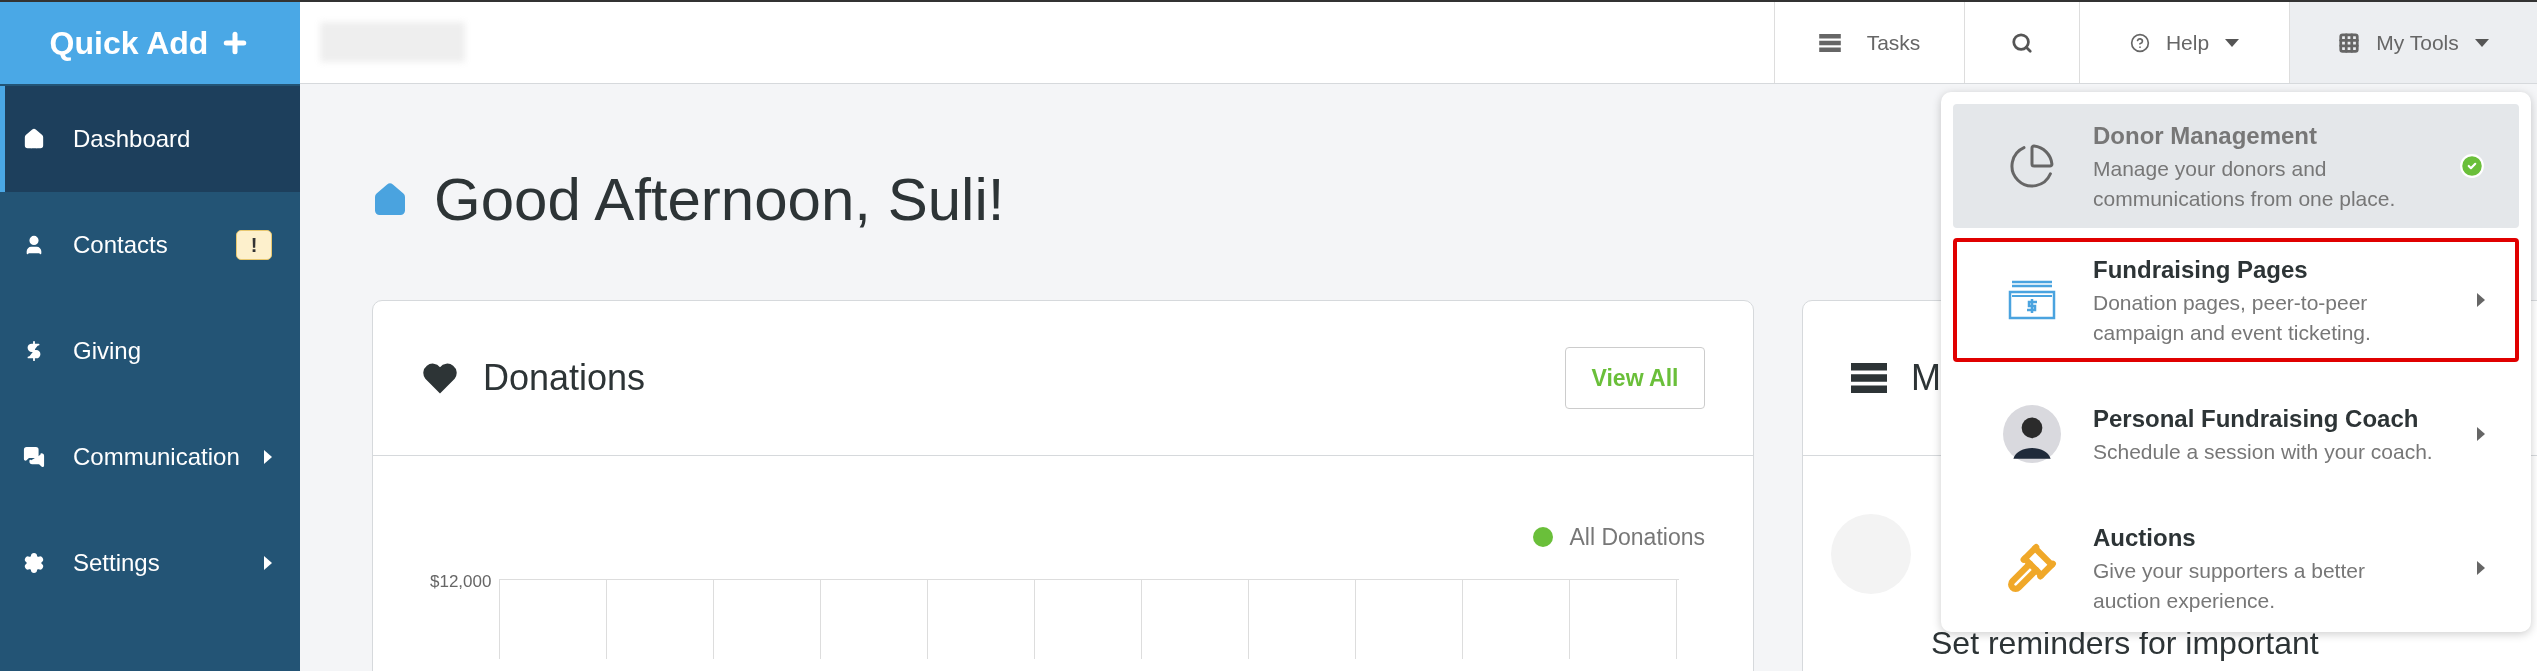 Image resolution: width=2537 pixels, height=671 pixels. What do you see at coordinates (150, 457) in the screenshot?
I see `sidebar-item: Communication` at bounding box center [150, 457].